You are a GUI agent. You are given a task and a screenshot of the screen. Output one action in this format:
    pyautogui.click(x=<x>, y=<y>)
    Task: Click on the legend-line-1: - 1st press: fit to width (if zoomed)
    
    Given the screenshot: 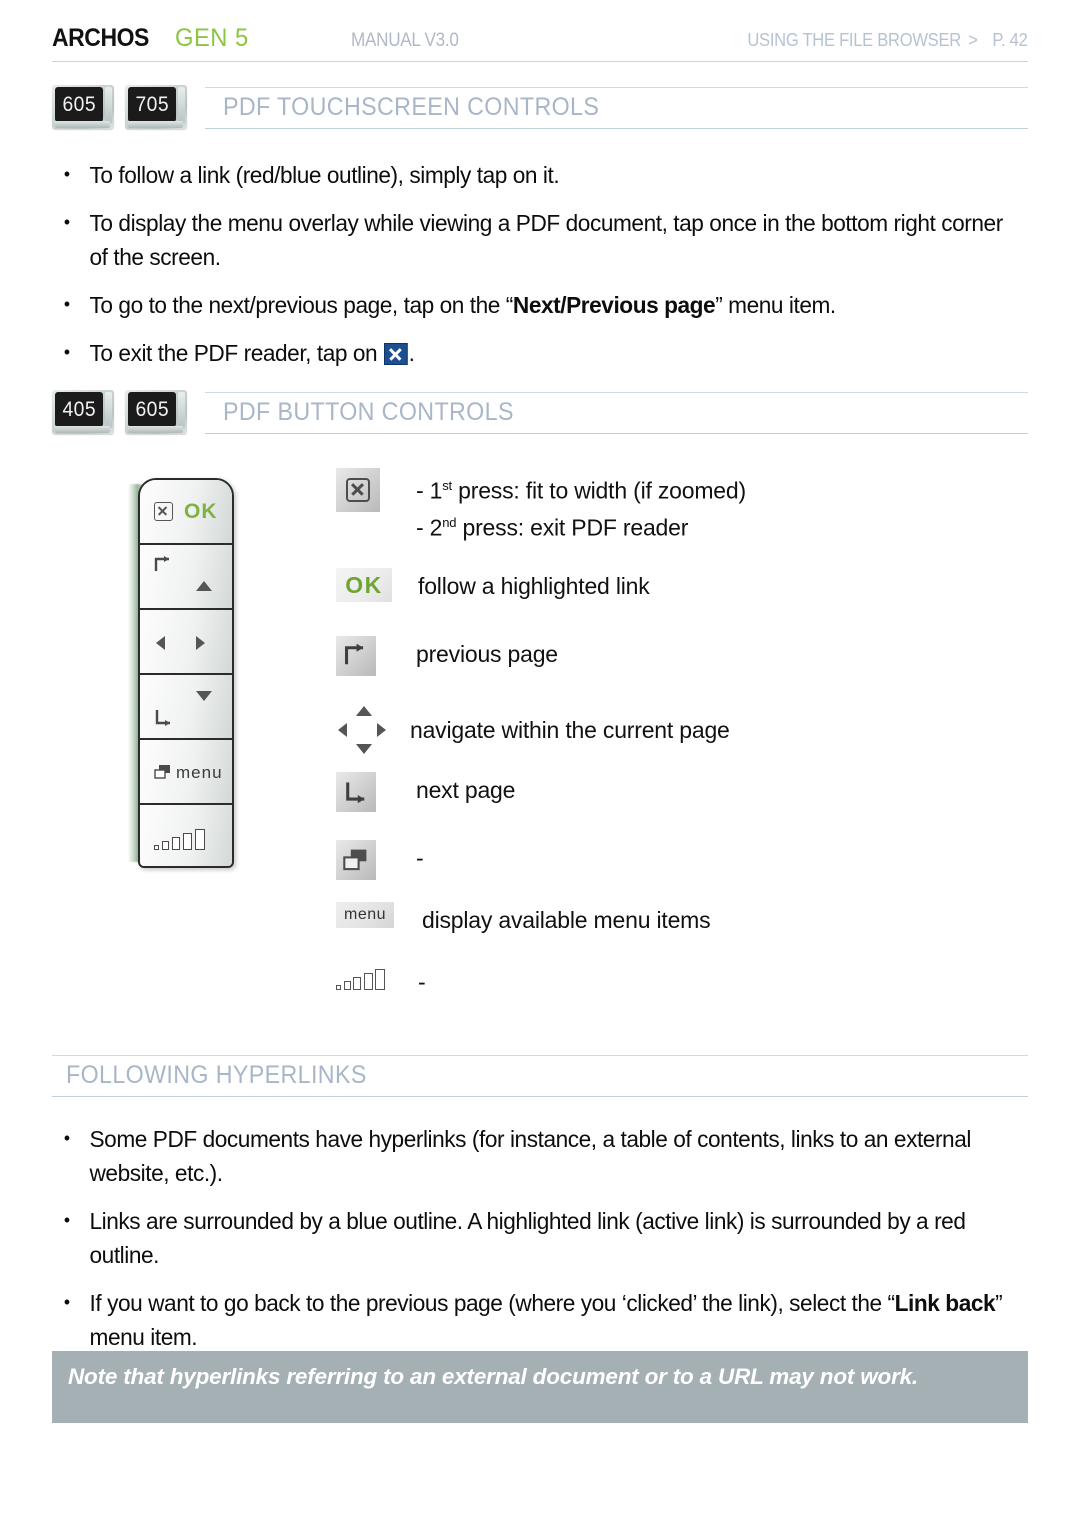 What is the action you would take?
    pyautogui.click(x=581, y=490)
    